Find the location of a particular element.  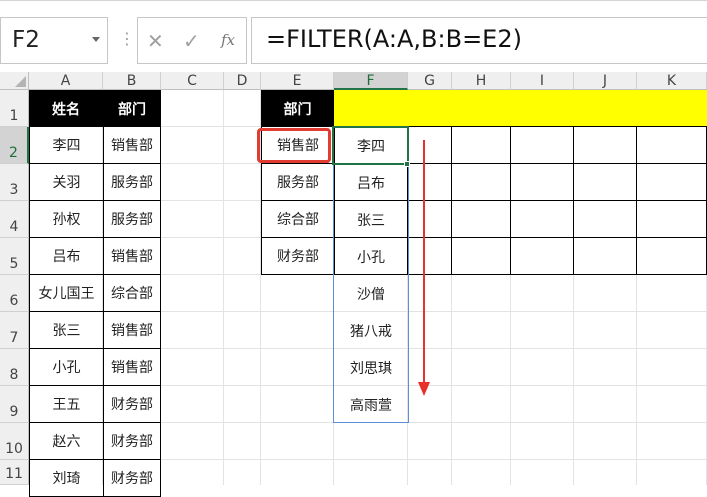

row-header-9: 9 is located at coordinates (14, 404).